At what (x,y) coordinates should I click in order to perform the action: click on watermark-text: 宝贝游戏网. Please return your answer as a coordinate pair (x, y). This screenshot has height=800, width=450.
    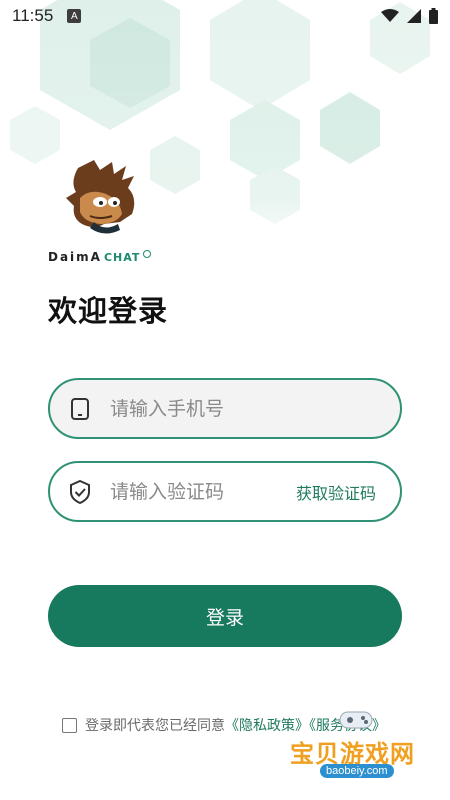
    Looking at the image, I should click on (352, 754).